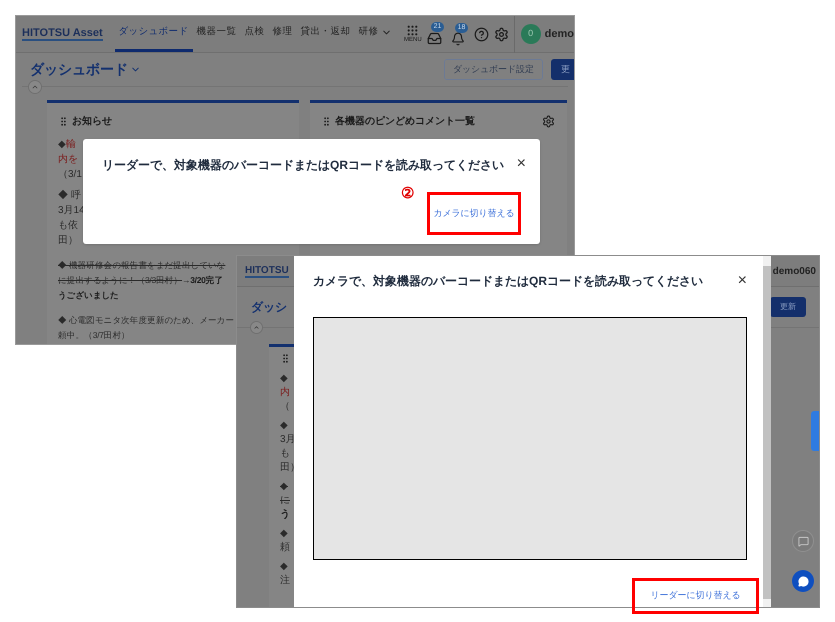  What do you see at coordinates (285, 515) in the screenshot?
I see `notice-text: う` at bounding box center [285, 515].